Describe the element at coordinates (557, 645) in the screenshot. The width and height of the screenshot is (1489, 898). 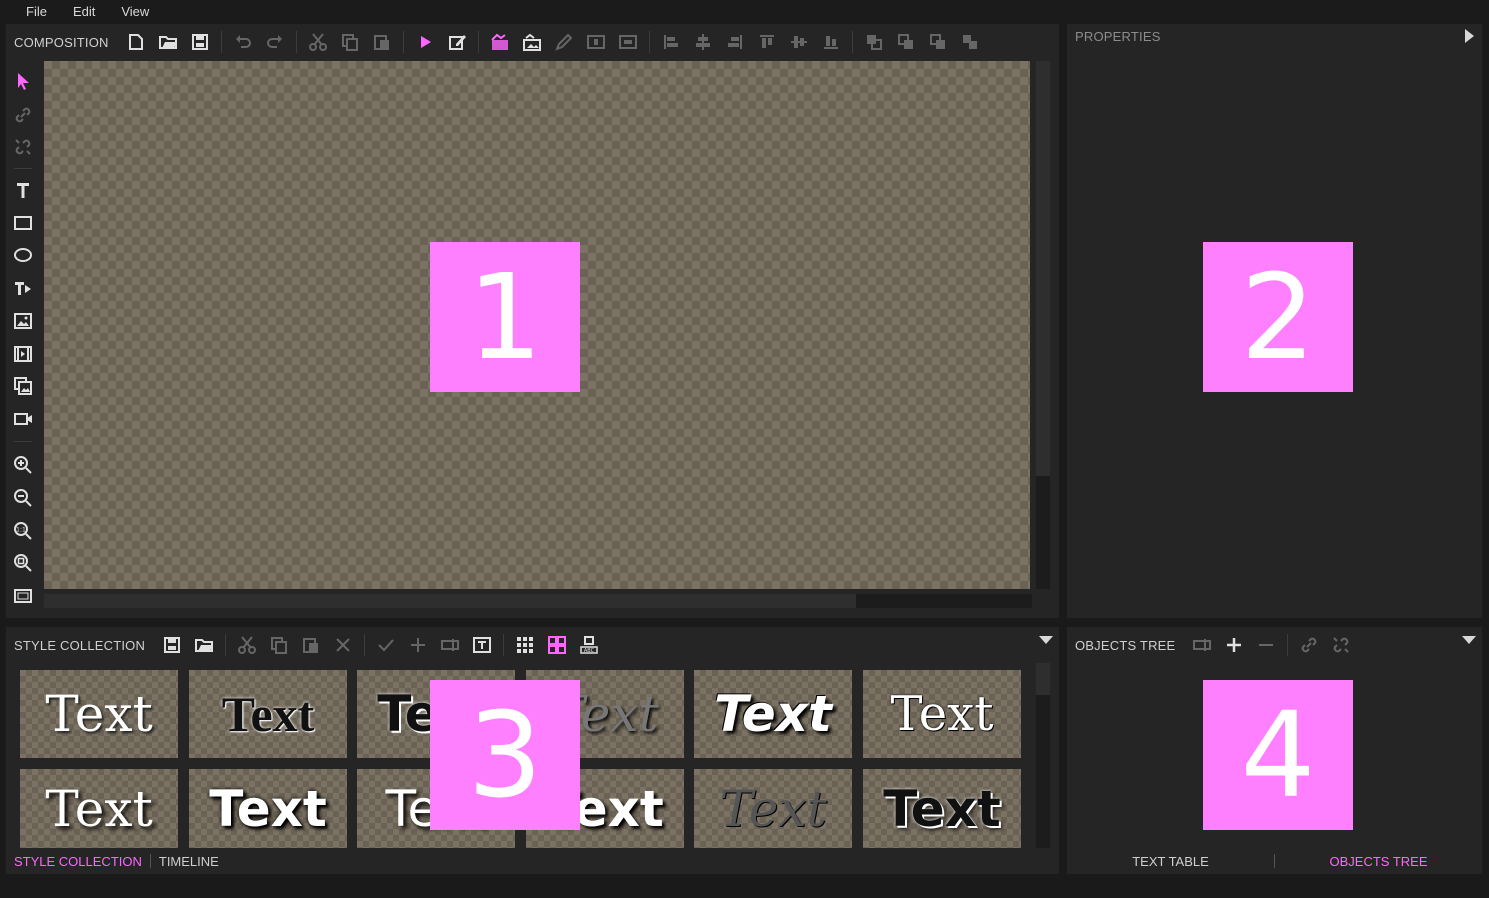
I see `large-grid-icon` at that location.